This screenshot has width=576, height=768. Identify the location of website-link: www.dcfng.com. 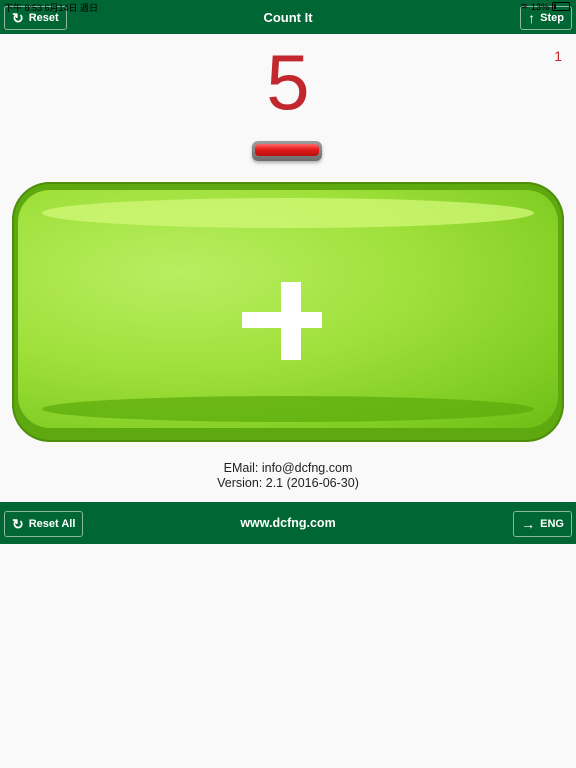
(288, 523).